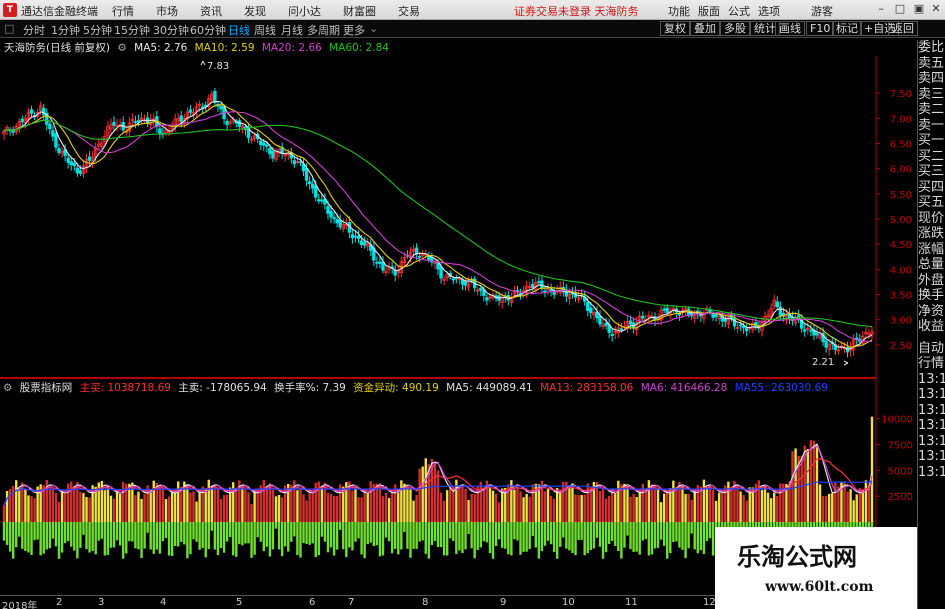  Describe the element at coordinates (709, 11) in the screenshot. I see `menu-layout: 版面` at that location.